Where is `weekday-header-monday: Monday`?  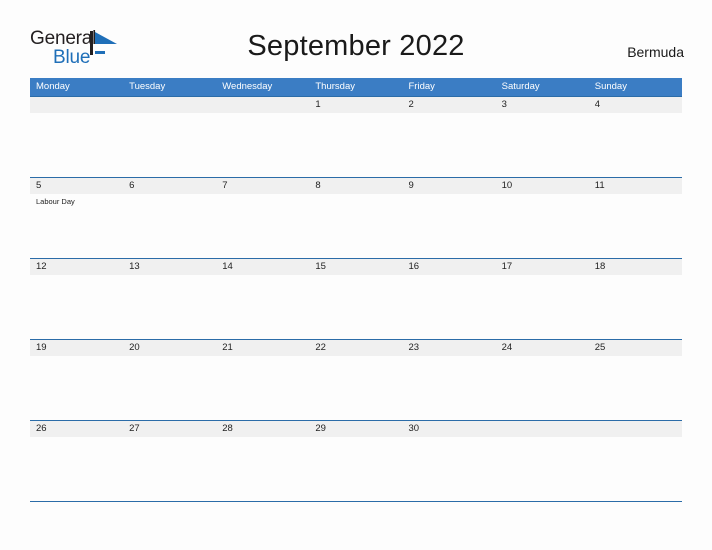
weekday-header-monday: Monday is located at coordinates (53, 86).